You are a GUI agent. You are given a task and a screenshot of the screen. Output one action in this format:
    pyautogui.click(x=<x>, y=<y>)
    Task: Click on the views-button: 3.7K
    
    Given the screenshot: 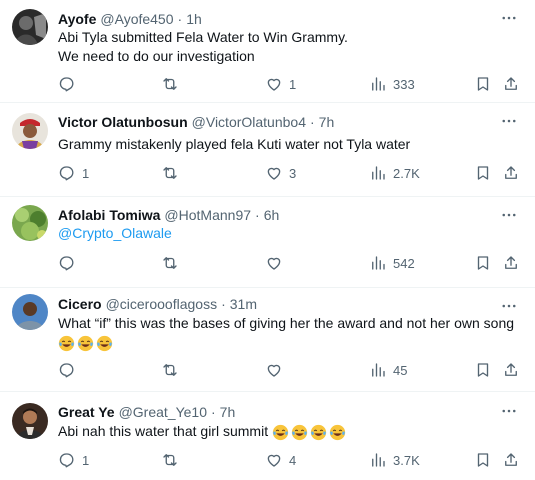 What is the action you would take?
    pyautogui.click(x=394, y=460)
    